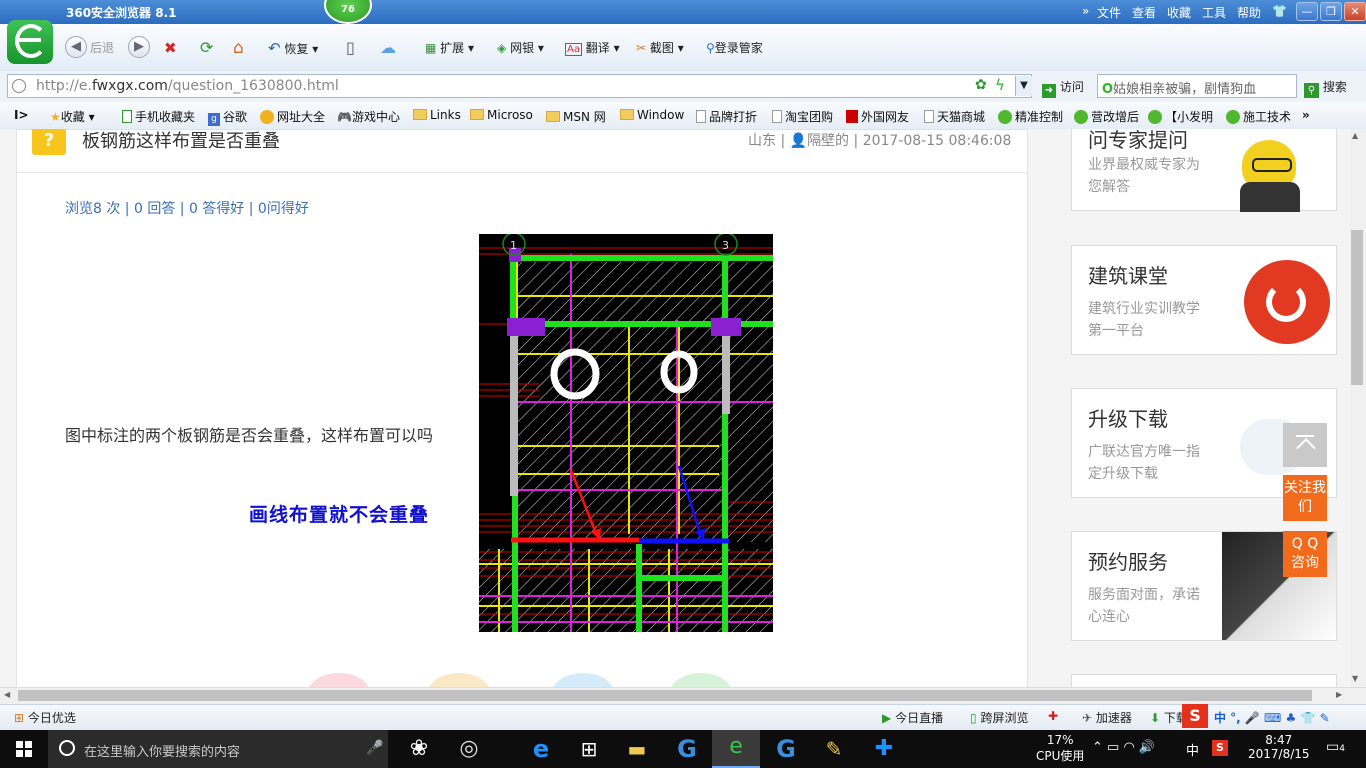 The width and height of the screenshot is (1366, 768). What do you see at coordinates (1305, 498) in the screenshot?
I see `follow-us-button: 关注我们` at bounding box center [1305, 498].